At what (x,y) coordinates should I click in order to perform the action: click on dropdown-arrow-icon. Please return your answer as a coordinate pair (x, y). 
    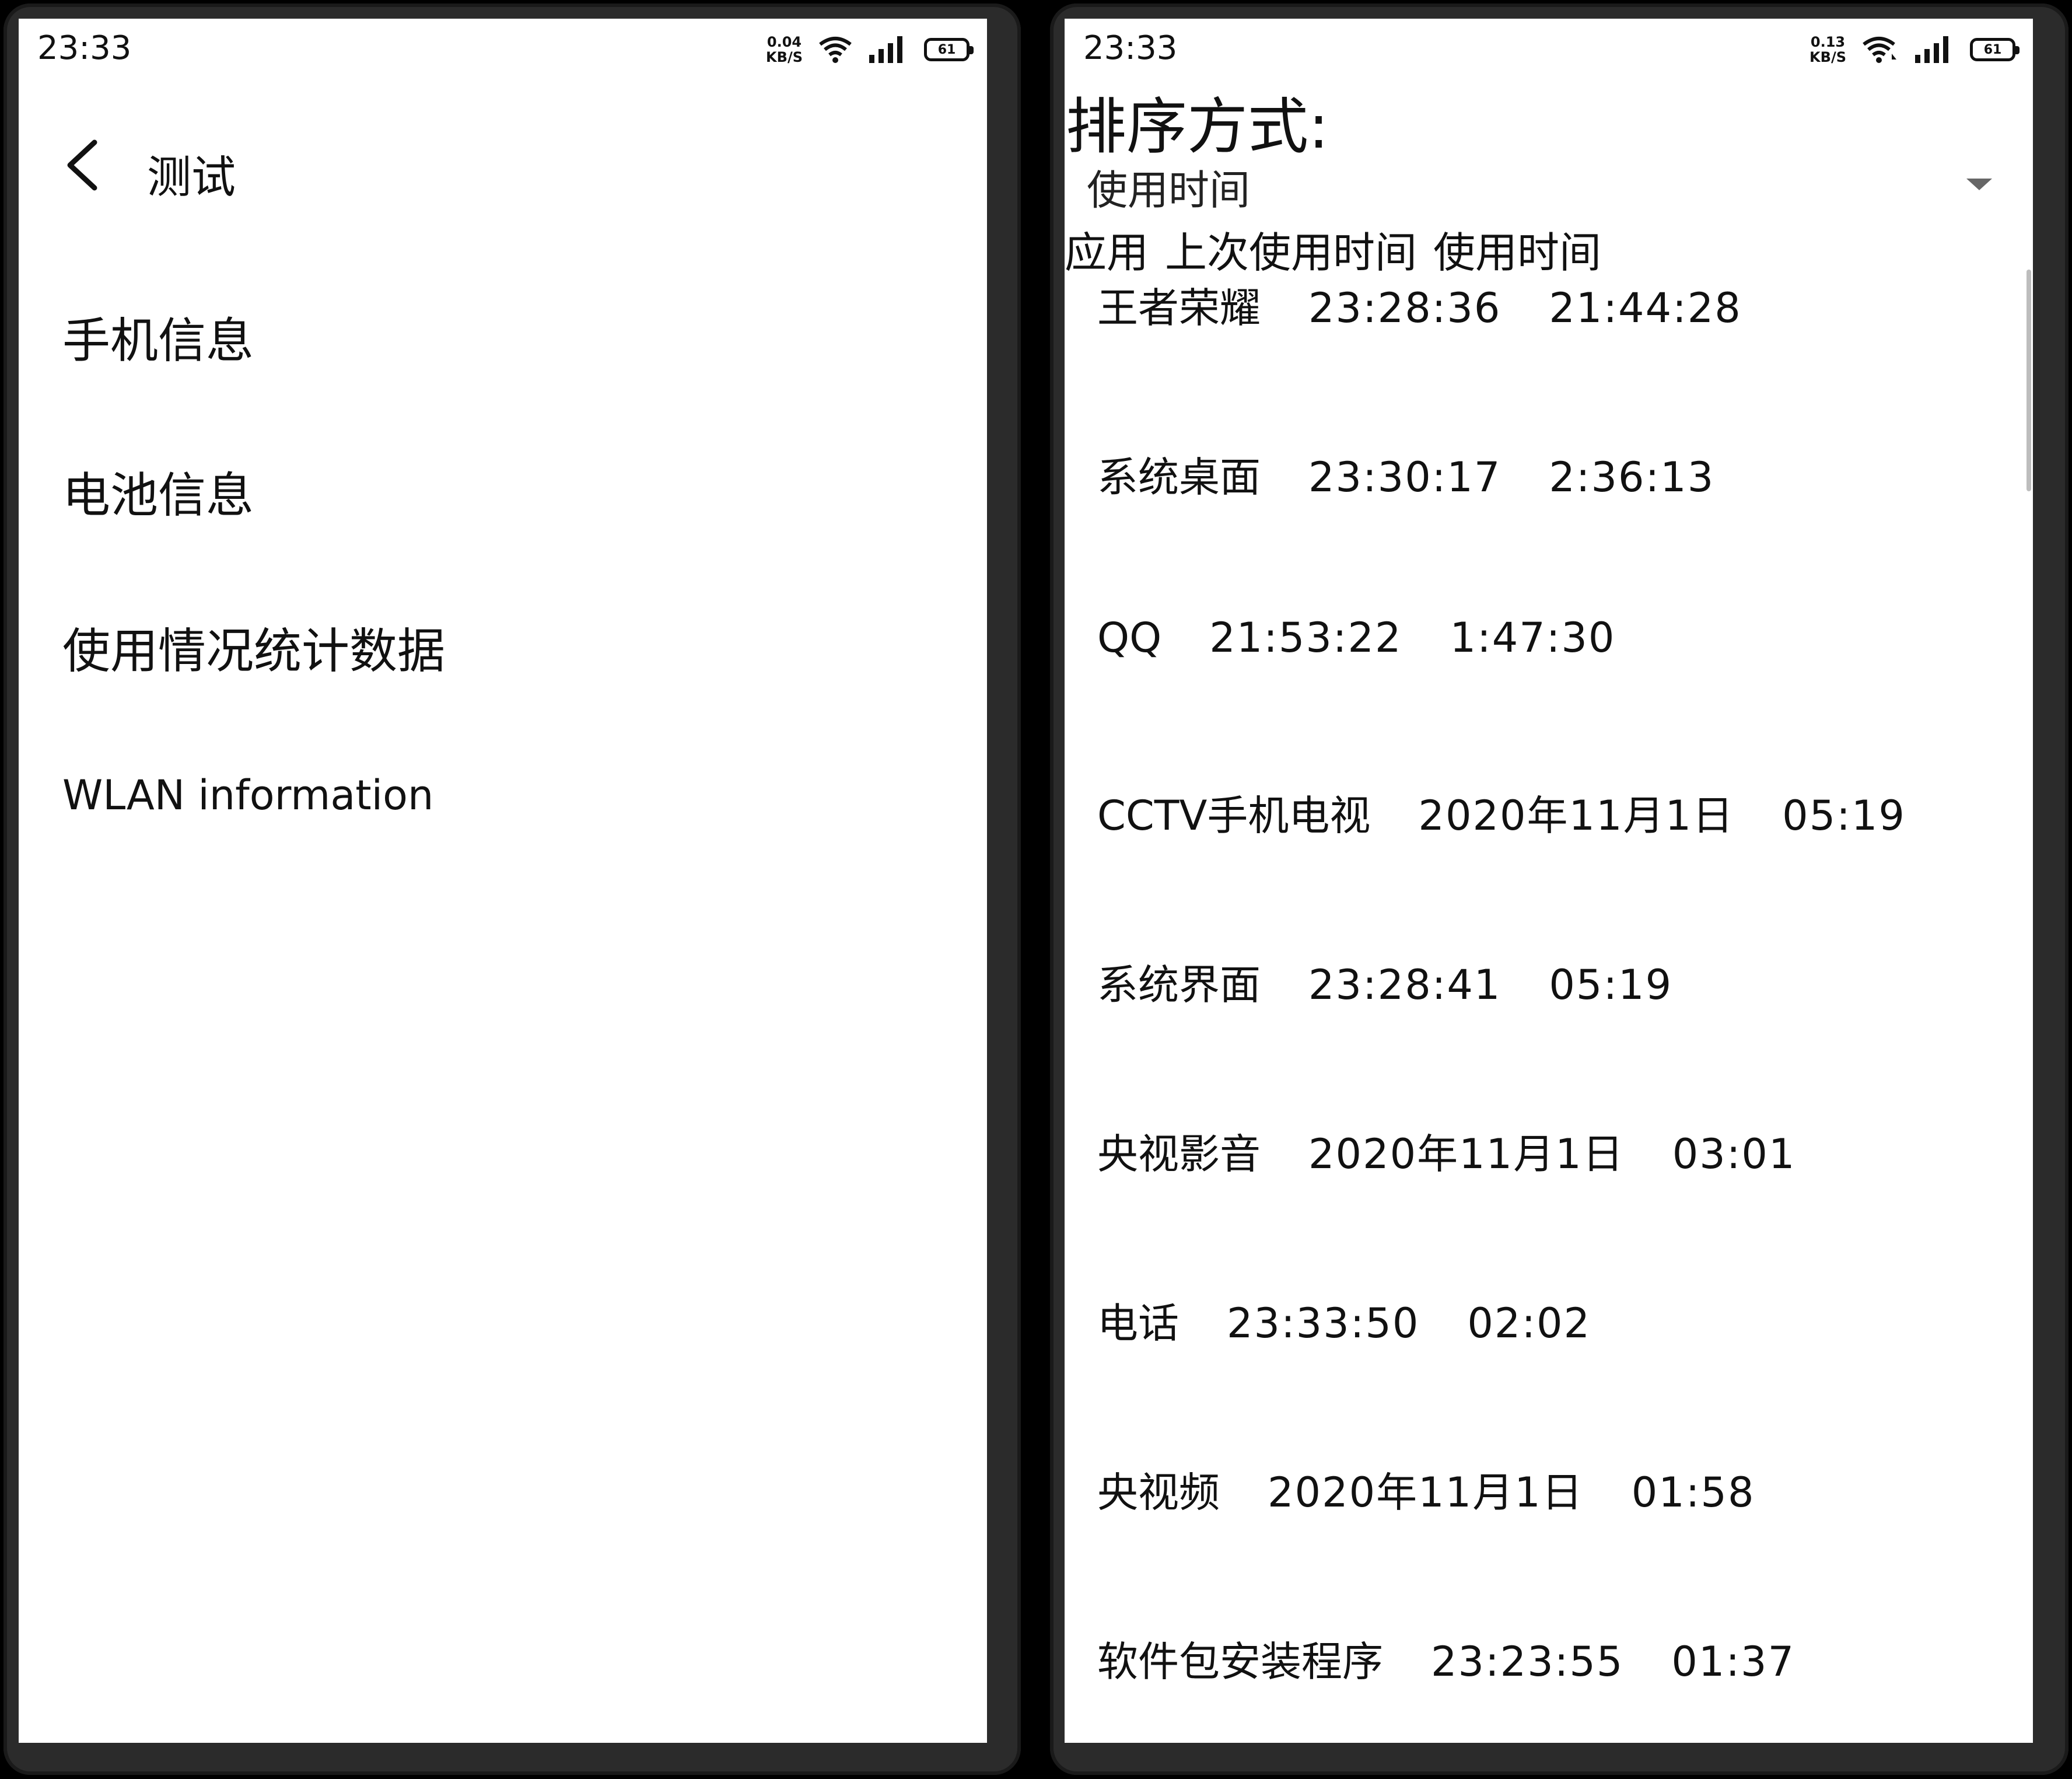
    Looking at the image, I should click on (1979, 184).